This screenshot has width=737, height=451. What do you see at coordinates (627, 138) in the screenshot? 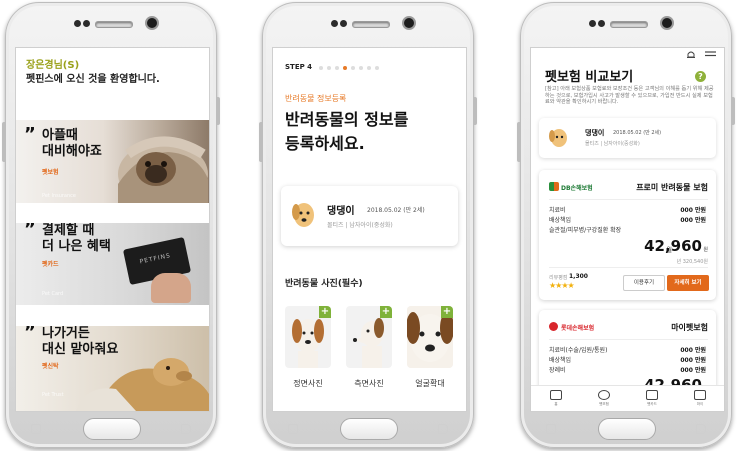
I see `pet-summary: 댕댕이 2018.05.02 (만 2세) 몰티즈 | 남자아이(중성화)` at bounding box center [627, 138].